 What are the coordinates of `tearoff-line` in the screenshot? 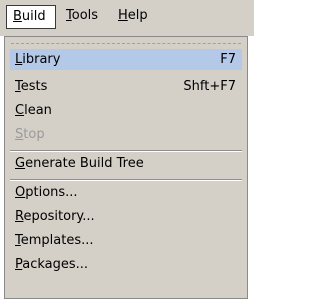 It's located at (126, 43).